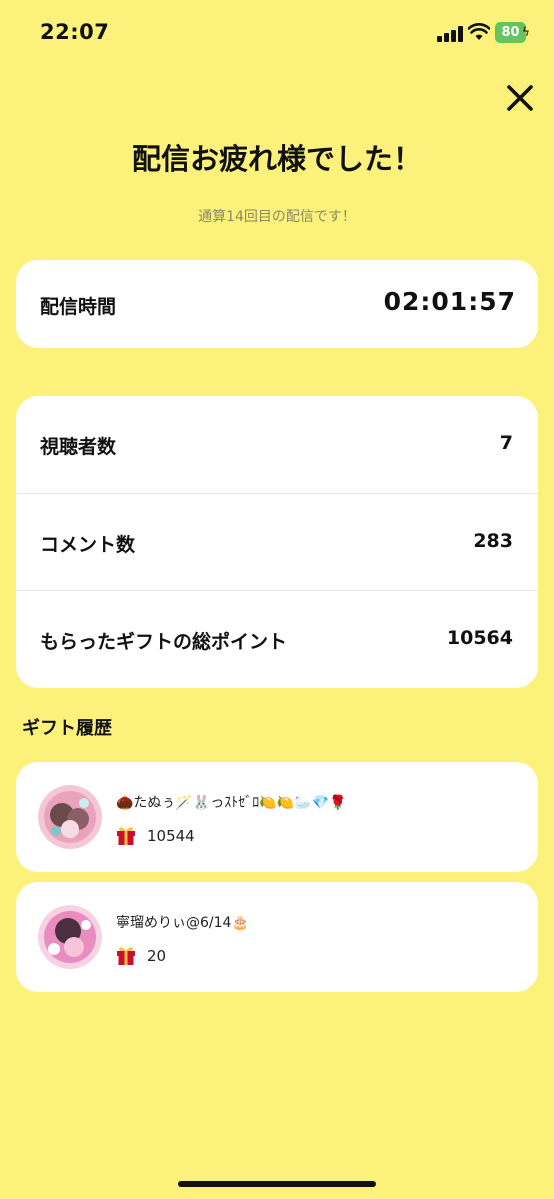 This screenshot has height=1199, width=554. What do you see at coordinates (157, 956) in the screenshot?
I see `gift-amount: 20` at bounding box center [157, 956].